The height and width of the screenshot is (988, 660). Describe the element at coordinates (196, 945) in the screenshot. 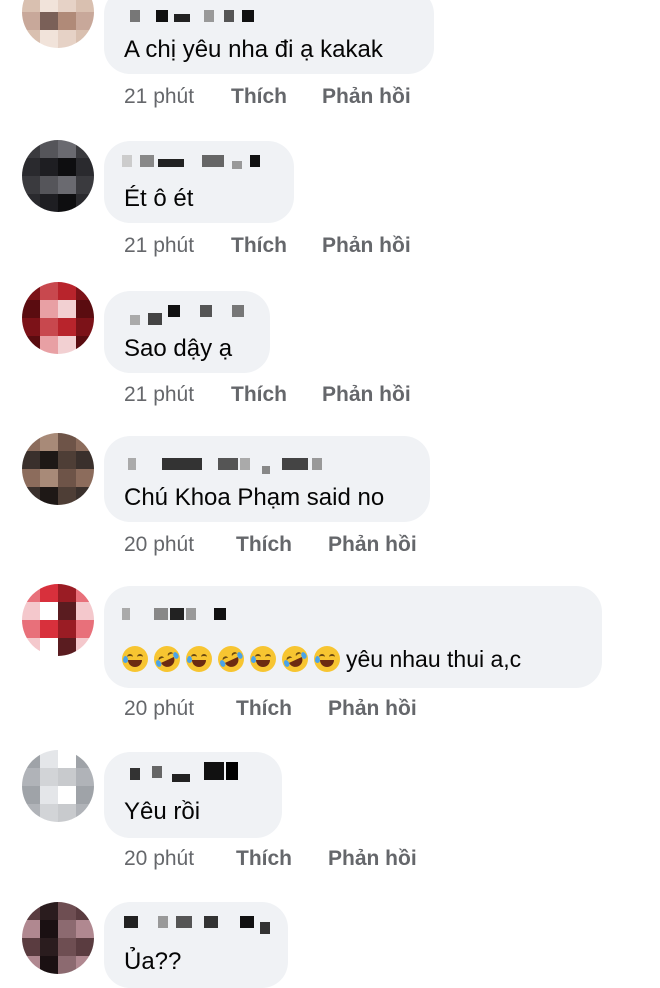

I see `comment-bubble: Ủa??` at that location.